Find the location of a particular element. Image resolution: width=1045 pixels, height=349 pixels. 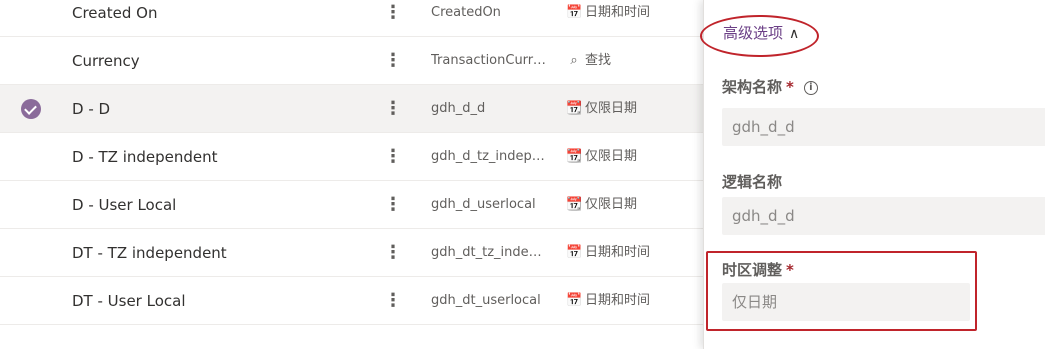

data-type-label: 查找 is located at coordinates (598, 60).